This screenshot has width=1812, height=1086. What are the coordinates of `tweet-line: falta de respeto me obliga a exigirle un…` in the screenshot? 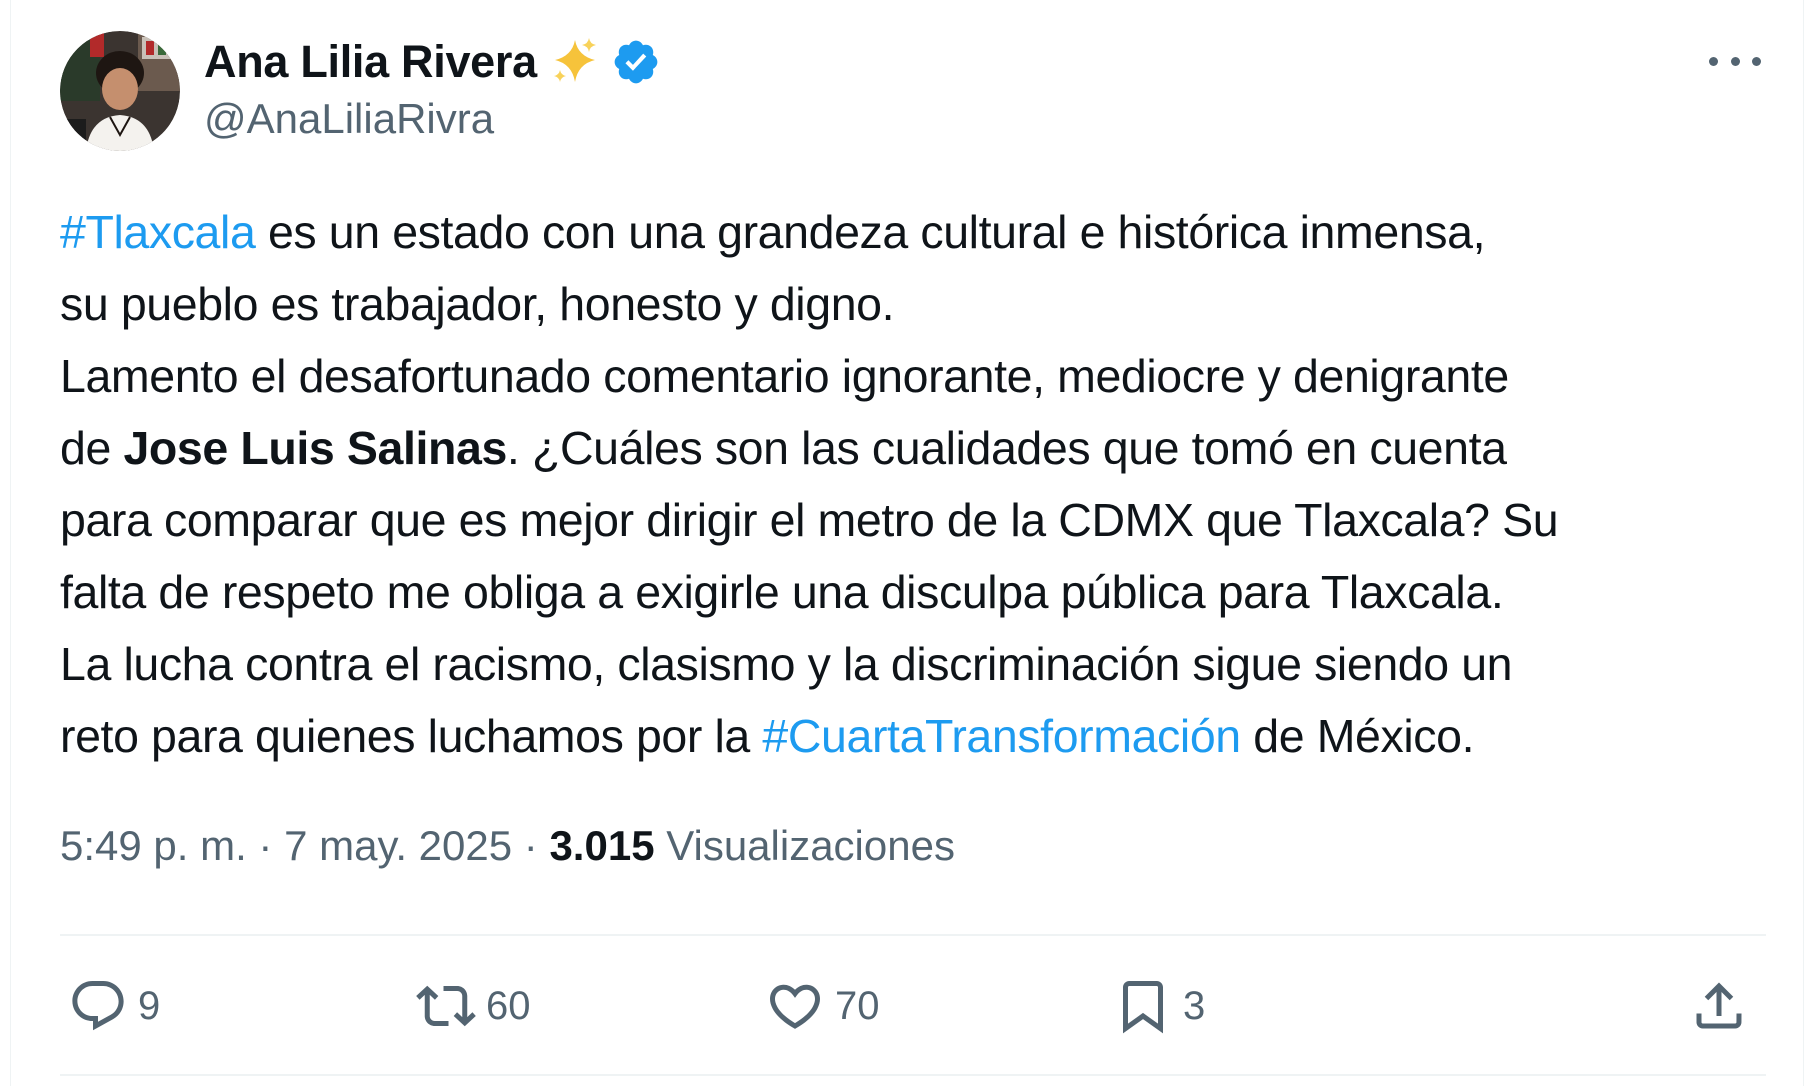 It's located at (782, 592).